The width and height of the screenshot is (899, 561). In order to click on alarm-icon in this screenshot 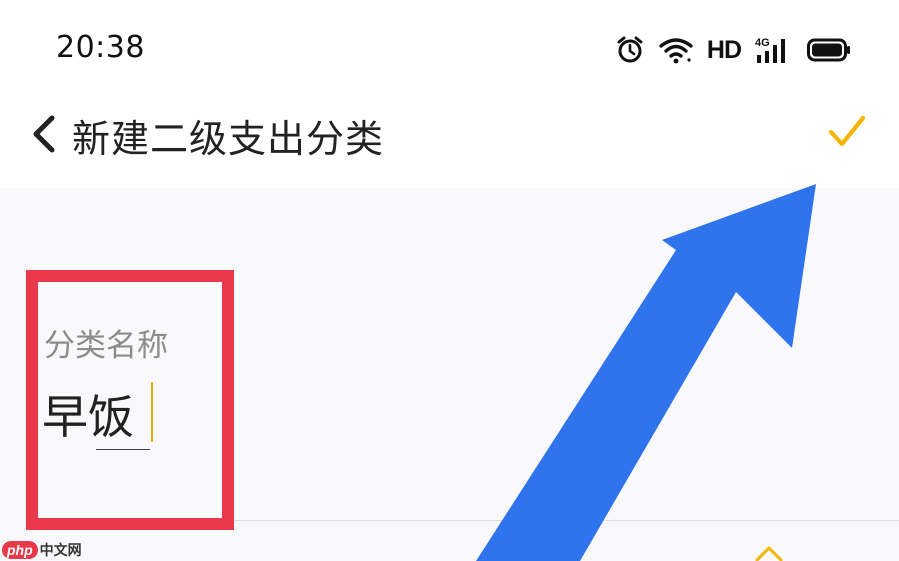, I will do `click(630, 49)`.